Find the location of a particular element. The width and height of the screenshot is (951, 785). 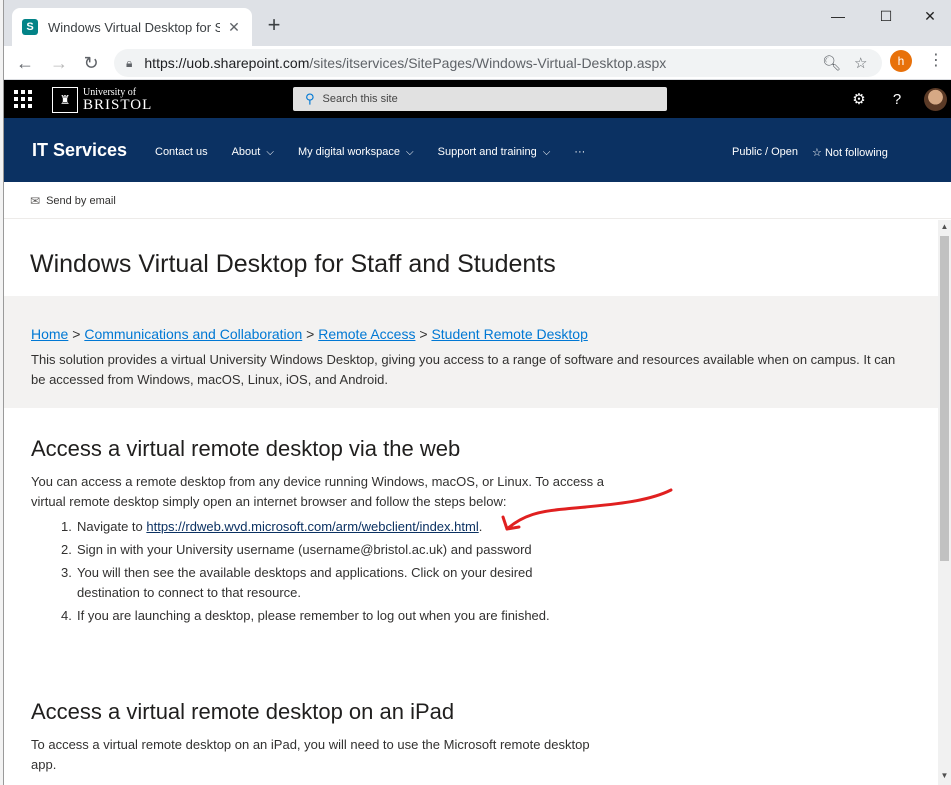

scroll-thumb is located at coordinates (944, 398).